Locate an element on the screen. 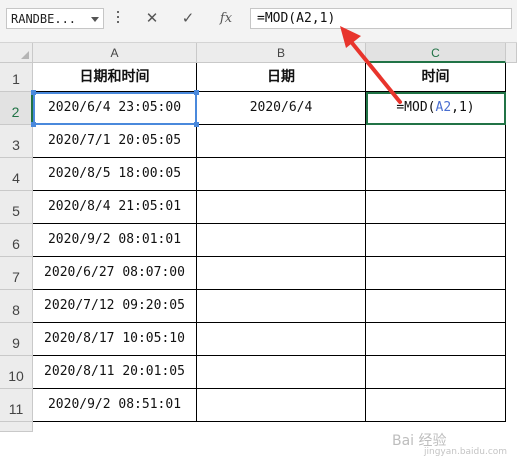 The height and width of the screenshot is (457, 517). cell-b7 is located at coordinates (281, 273).